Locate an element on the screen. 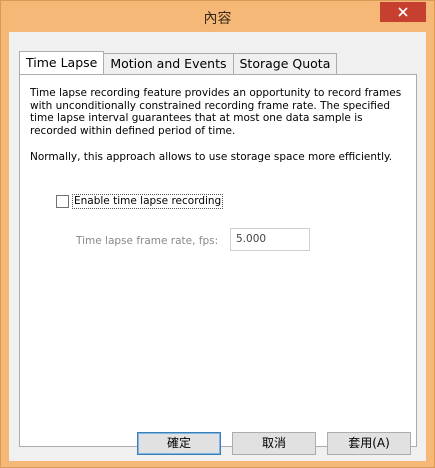 The image size is (435, 468). title-bar: 內容 is located at coordinates (217, 16).